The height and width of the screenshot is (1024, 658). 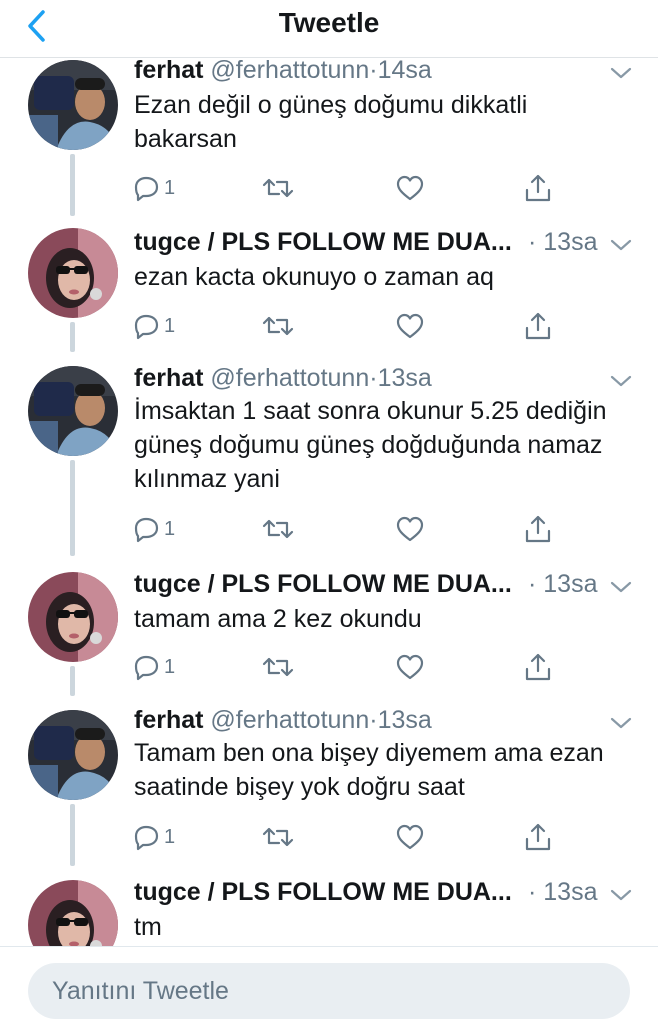 I want to click on tweet-text: tamam ama 2 kez okundu, so click(x=278, y=619).